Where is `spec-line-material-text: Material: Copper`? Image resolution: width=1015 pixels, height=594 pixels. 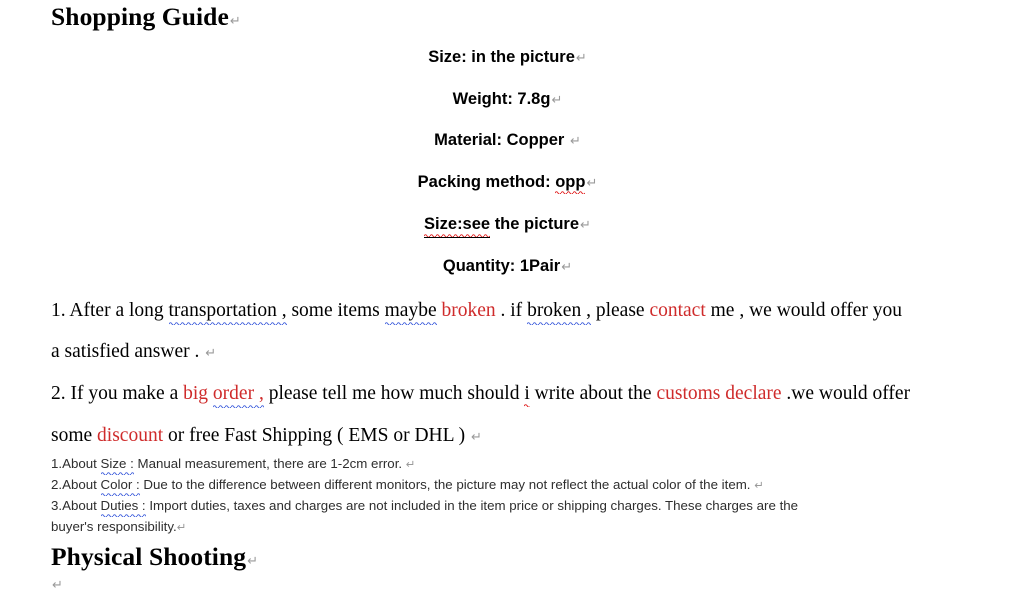
spec-line-material-text: Material: Copper is located at coordinates (501, 140).